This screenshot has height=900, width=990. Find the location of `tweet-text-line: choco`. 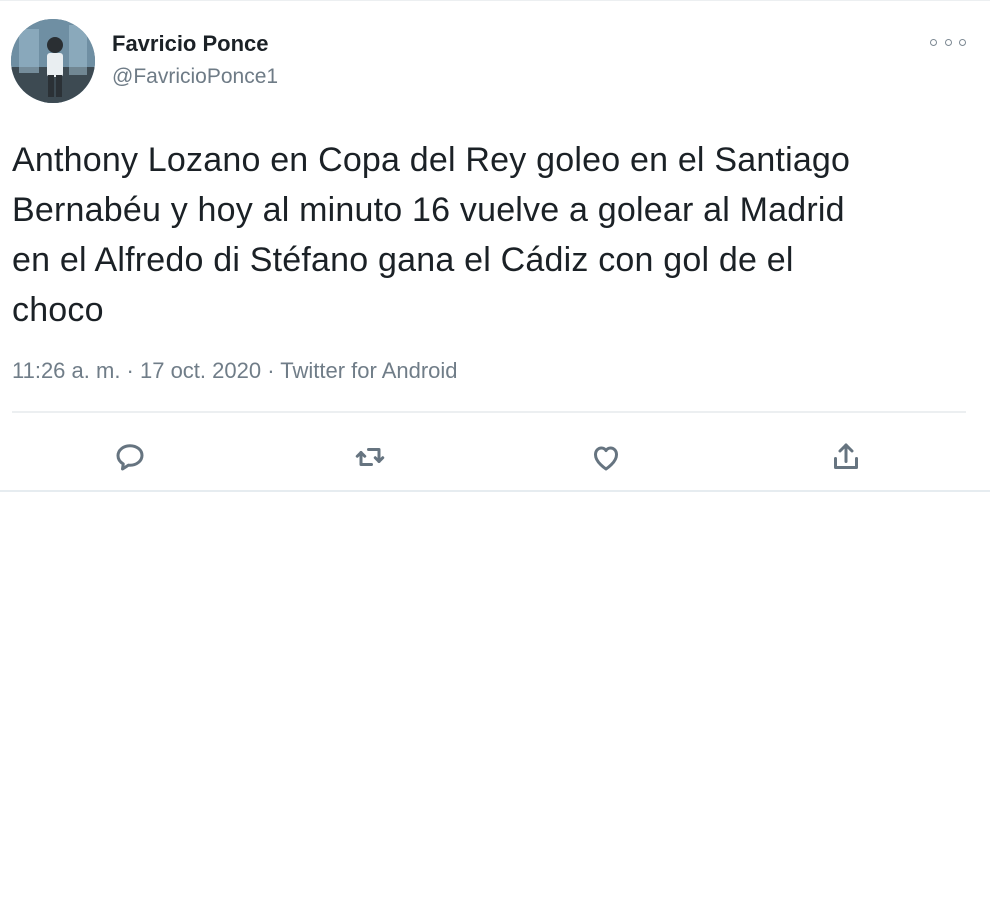

tweet-text-line: choco is located at coordinates (58, 310).